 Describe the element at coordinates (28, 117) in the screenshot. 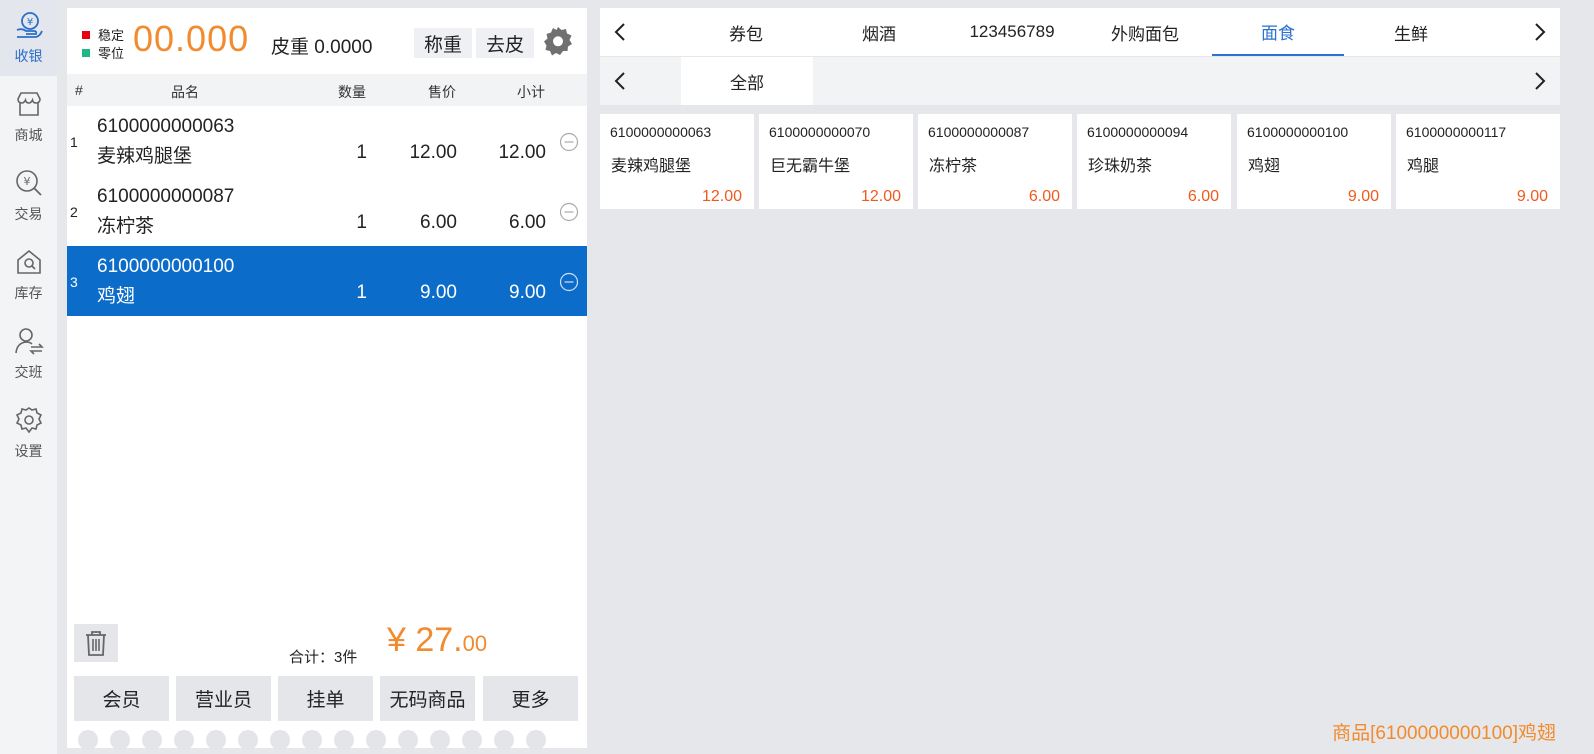

I see `nav-item-store: 商城` at that location.